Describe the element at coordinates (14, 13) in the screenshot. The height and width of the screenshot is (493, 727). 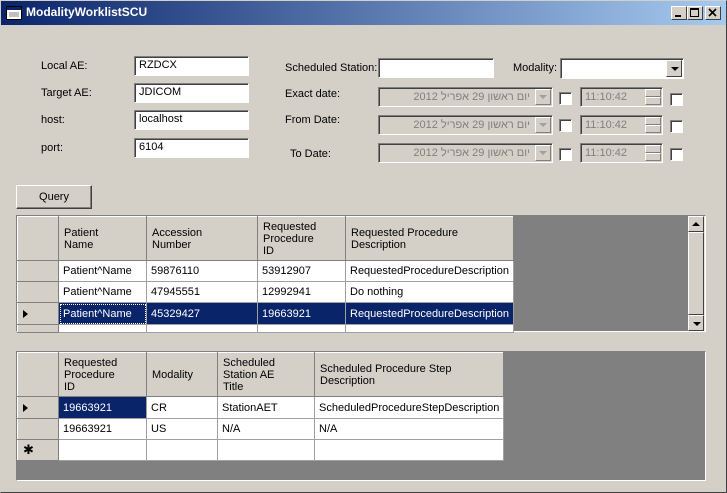
I see `app-icon` at that location.